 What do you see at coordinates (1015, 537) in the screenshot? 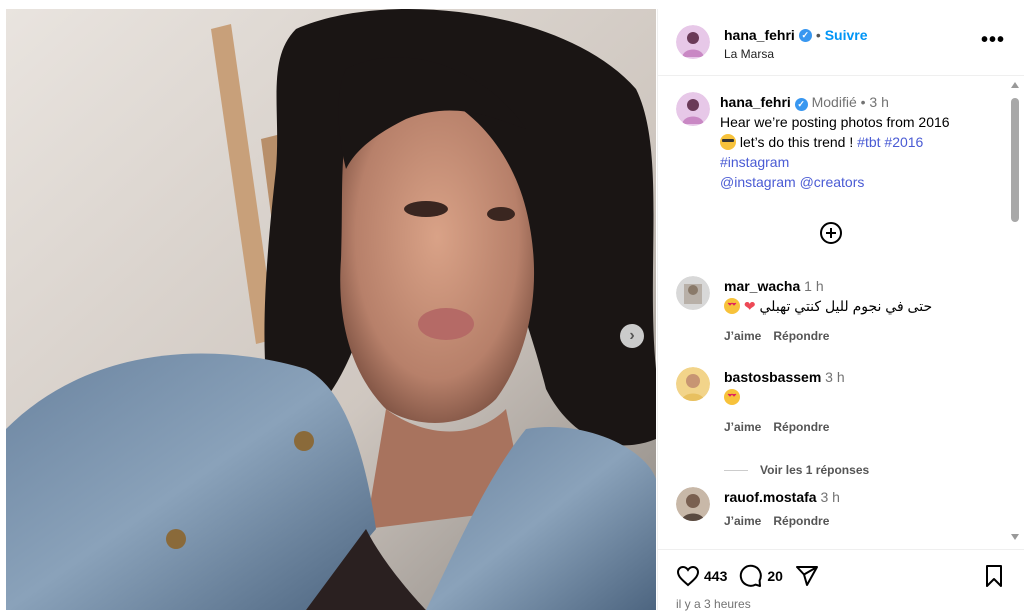
I see `scroll-down-icon` at bounding box center [1015, 537].